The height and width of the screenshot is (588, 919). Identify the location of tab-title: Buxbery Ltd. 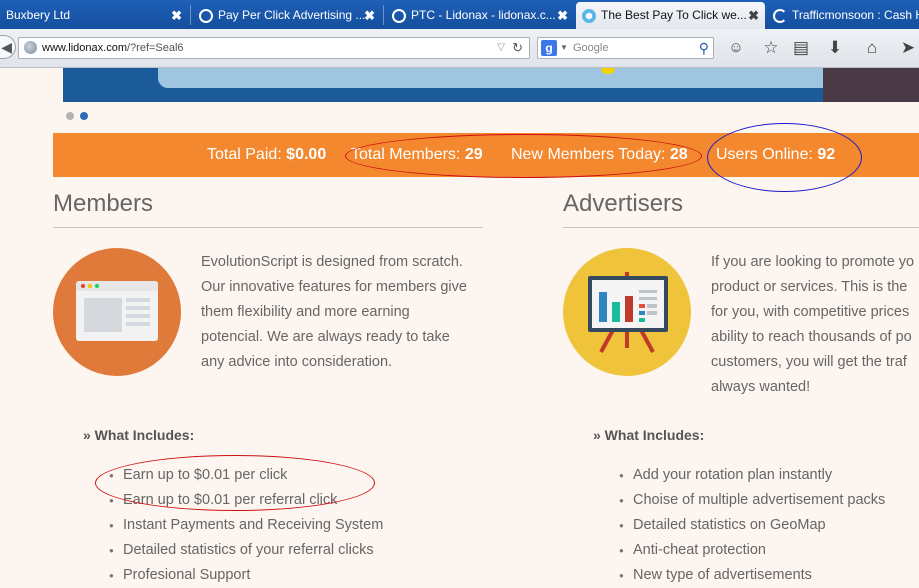
(38, 15).